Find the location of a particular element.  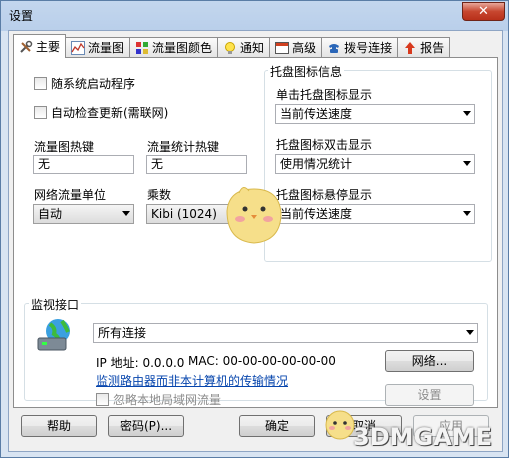

mascot-sticker-icon is located at coordinates (254, 215).